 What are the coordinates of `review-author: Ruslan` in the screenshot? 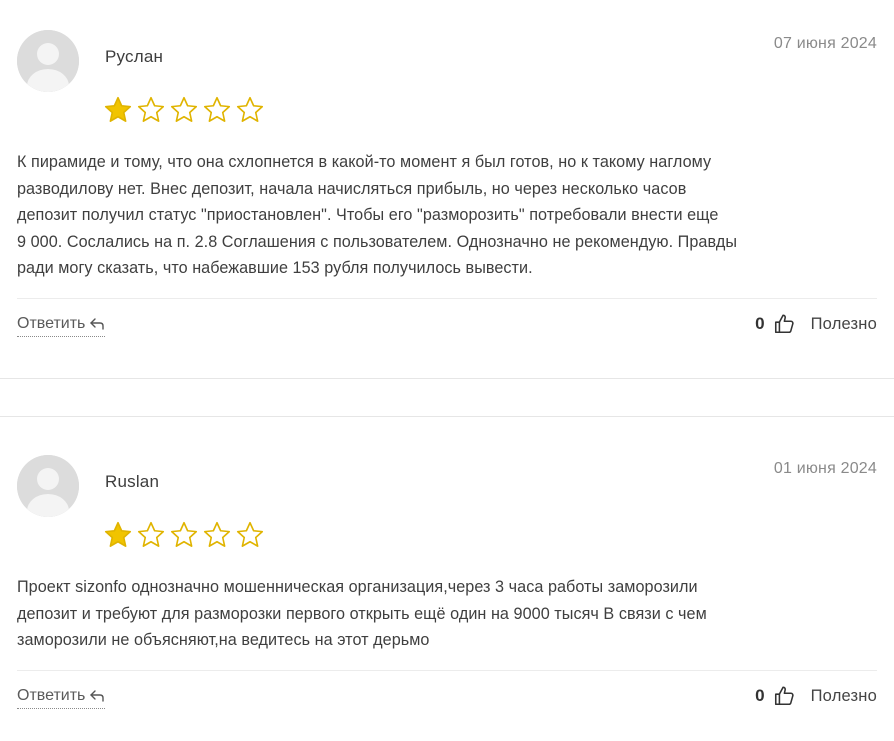 It's located at (132, 481).